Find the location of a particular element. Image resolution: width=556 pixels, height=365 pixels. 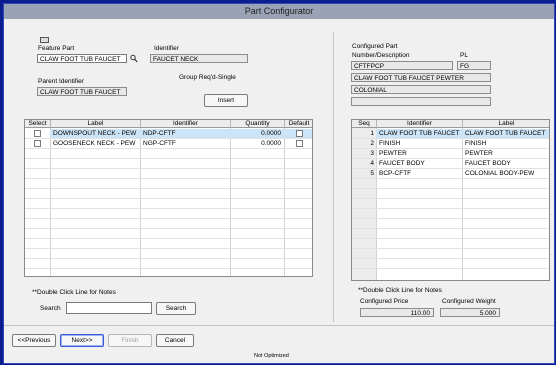

pl-field: FG is located at coordinates (474, 65).